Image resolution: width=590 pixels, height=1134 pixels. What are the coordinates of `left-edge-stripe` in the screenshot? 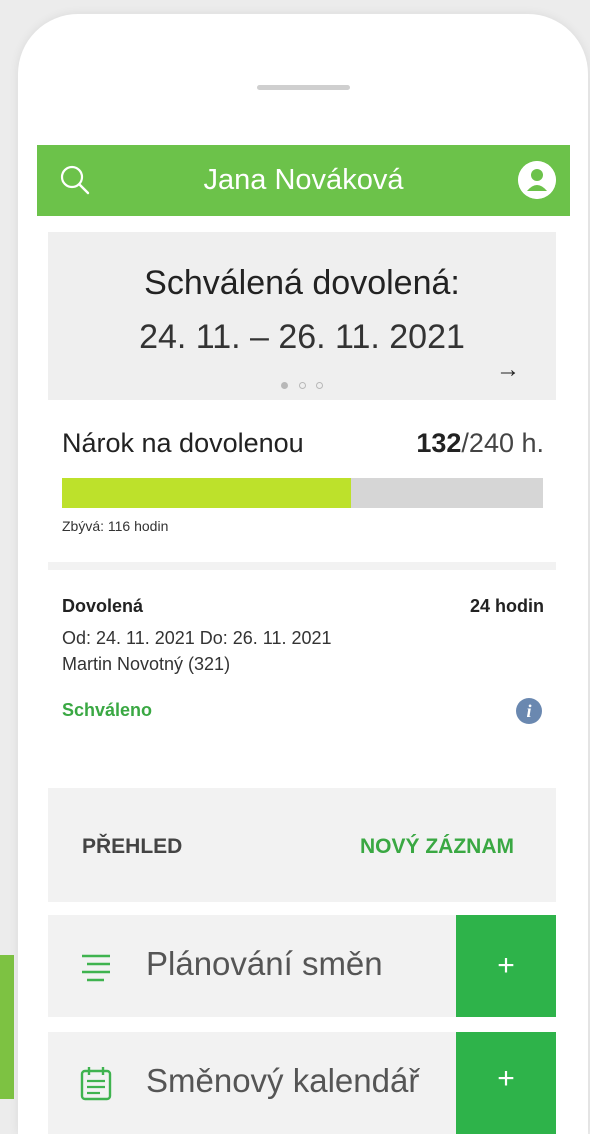 It's located at (7, 1027).